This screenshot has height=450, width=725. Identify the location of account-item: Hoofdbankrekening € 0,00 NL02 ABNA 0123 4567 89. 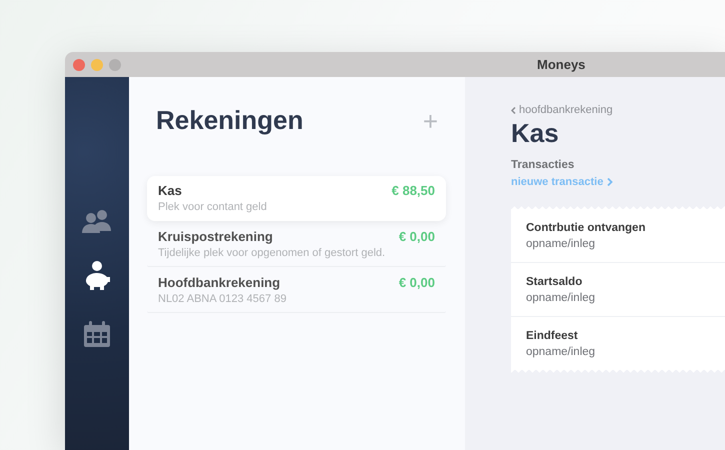
(296, 290).